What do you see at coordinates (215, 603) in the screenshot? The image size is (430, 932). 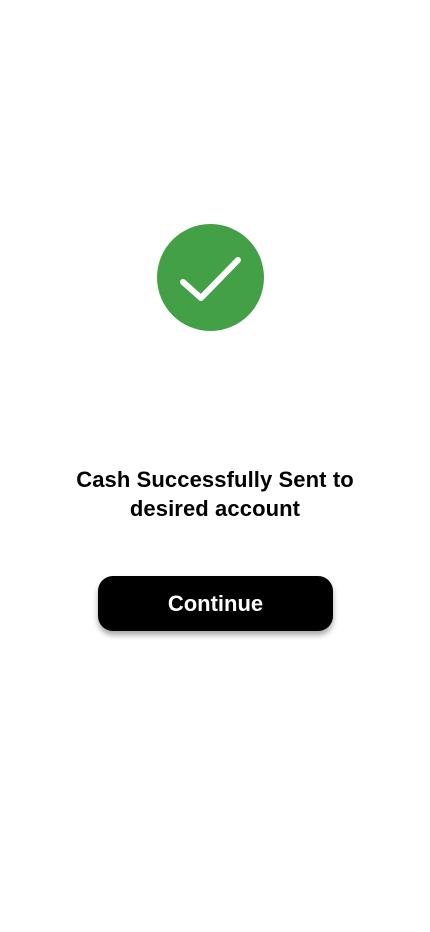 I see `continue-button: Continue` at bounding box center [215, 603].